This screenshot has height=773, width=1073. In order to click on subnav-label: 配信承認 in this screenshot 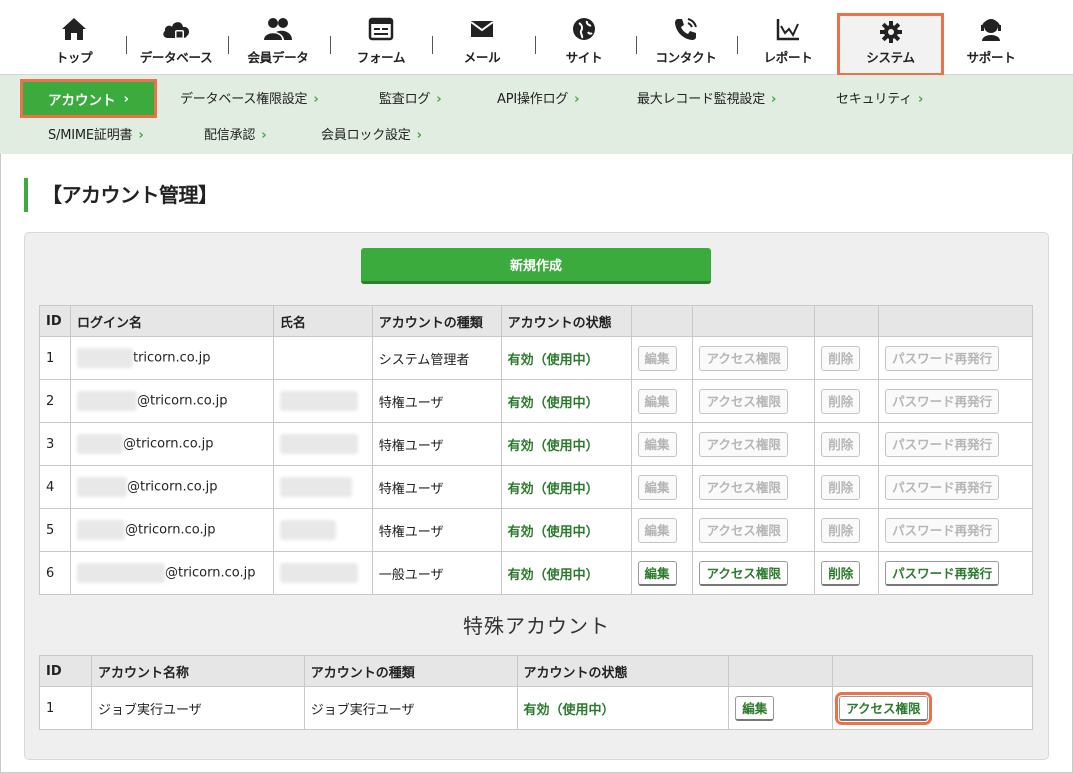, I will do `click(230, 135)`.